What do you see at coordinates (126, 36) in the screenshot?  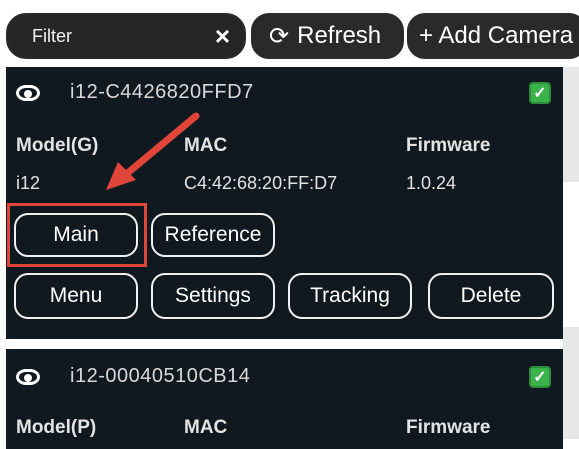 I see `filter-input: Filter ×` at bounding box center [126, 36].